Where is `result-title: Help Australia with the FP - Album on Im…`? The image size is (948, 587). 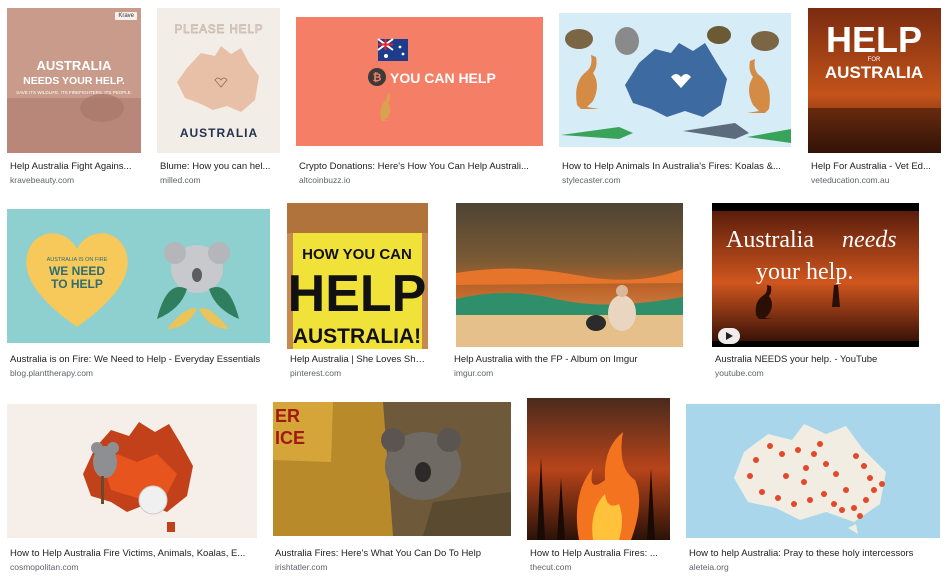 result-title: Help Australia with the FP - Album on Im… is located at coordinates (569, 359).